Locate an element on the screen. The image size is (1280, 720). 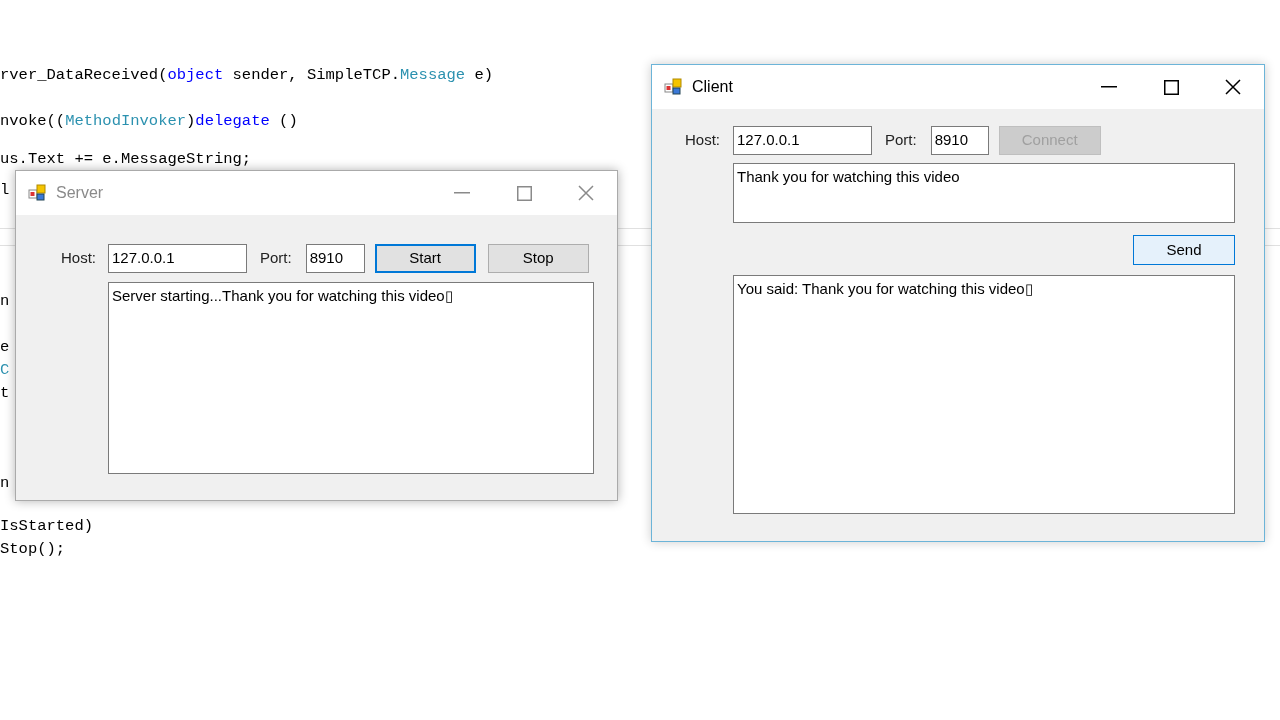
stop-button: Stop is located at coordinates (538, 258).